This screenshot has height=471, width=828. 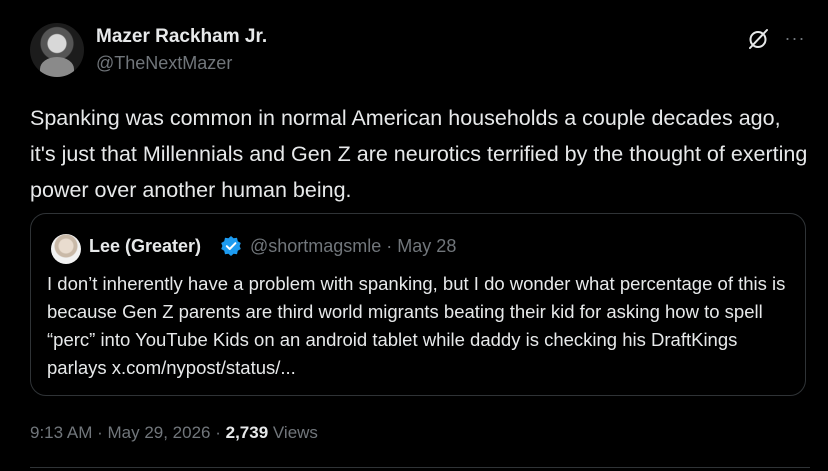 I want to click on views-label: Views, so click(x=293, y=432).